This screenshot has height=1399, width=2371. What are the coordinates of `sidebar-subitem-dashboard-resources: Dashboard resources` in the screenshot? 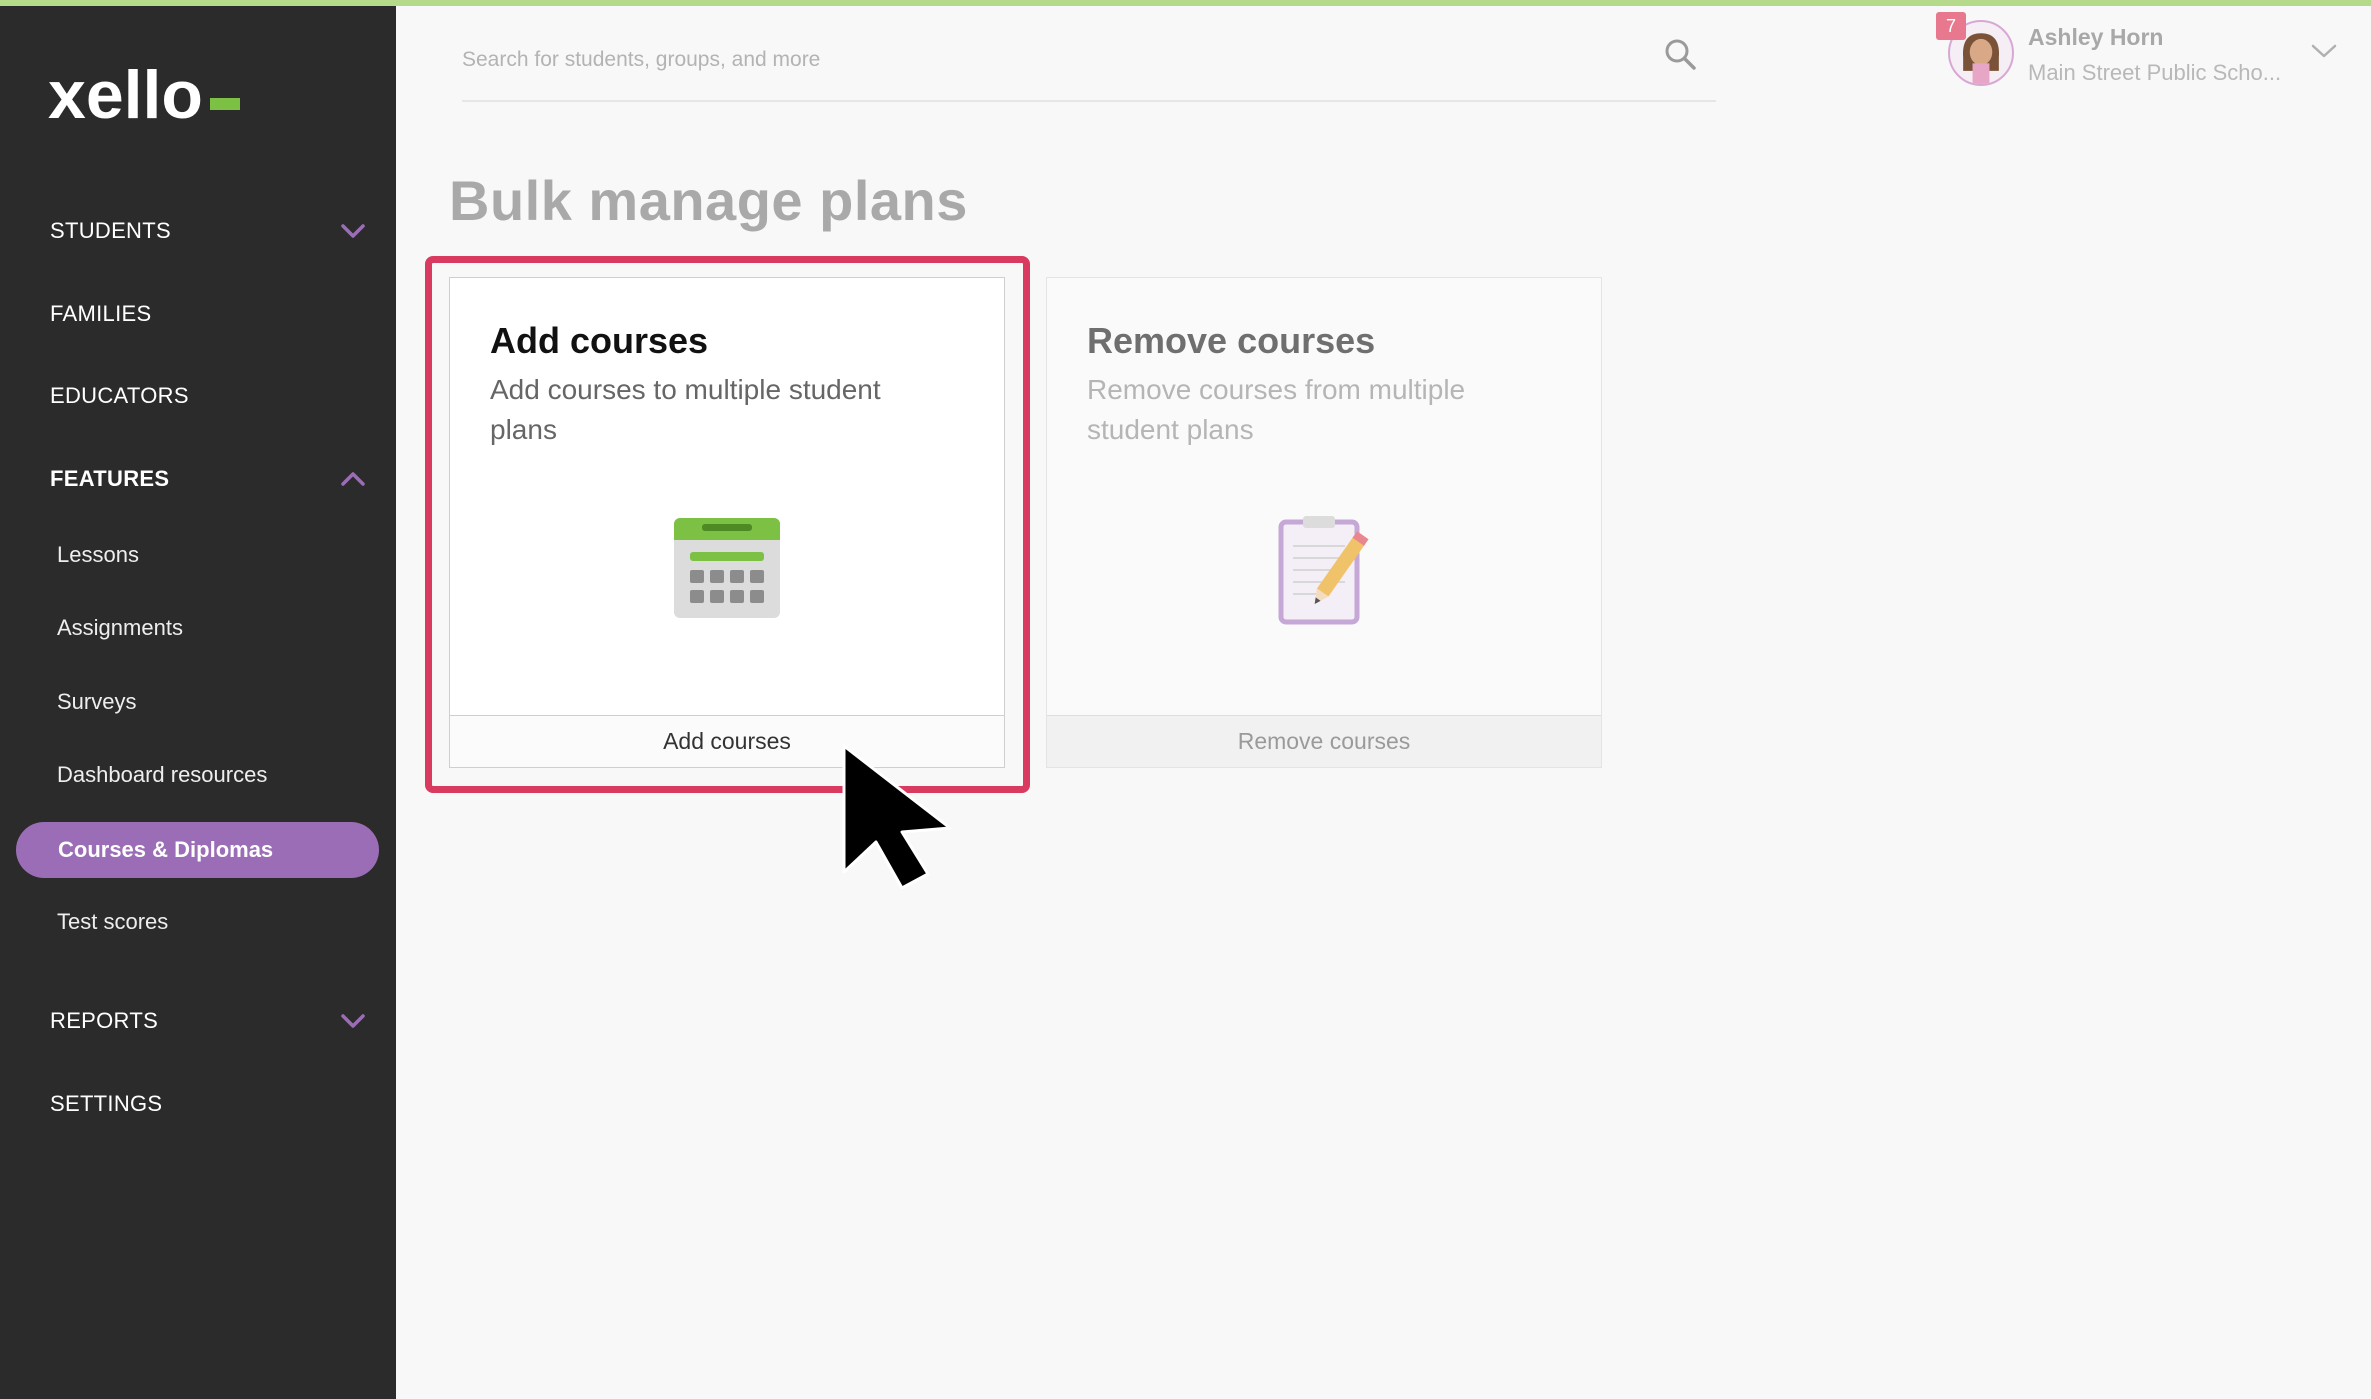 It's located at (162, 775).